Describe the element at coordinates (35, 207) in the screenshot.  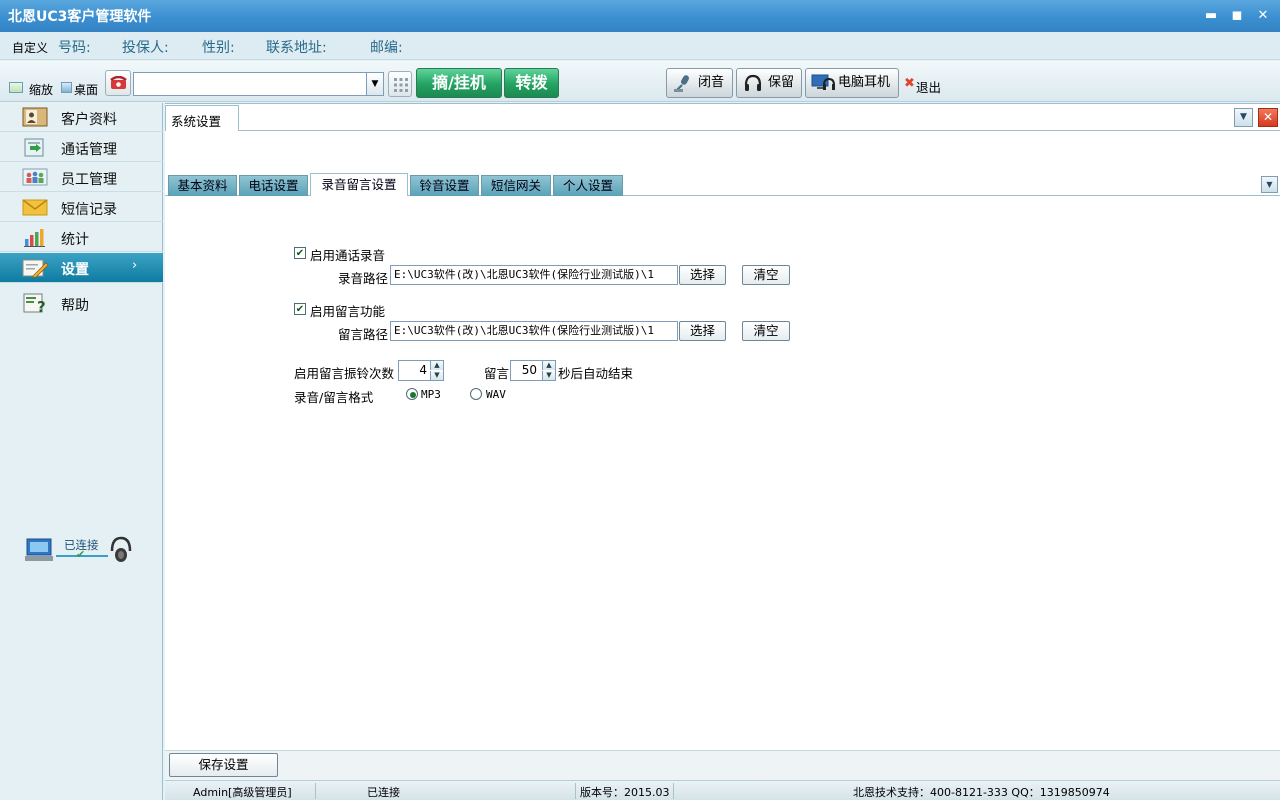
I see `sms-envelope-icon` at that location.